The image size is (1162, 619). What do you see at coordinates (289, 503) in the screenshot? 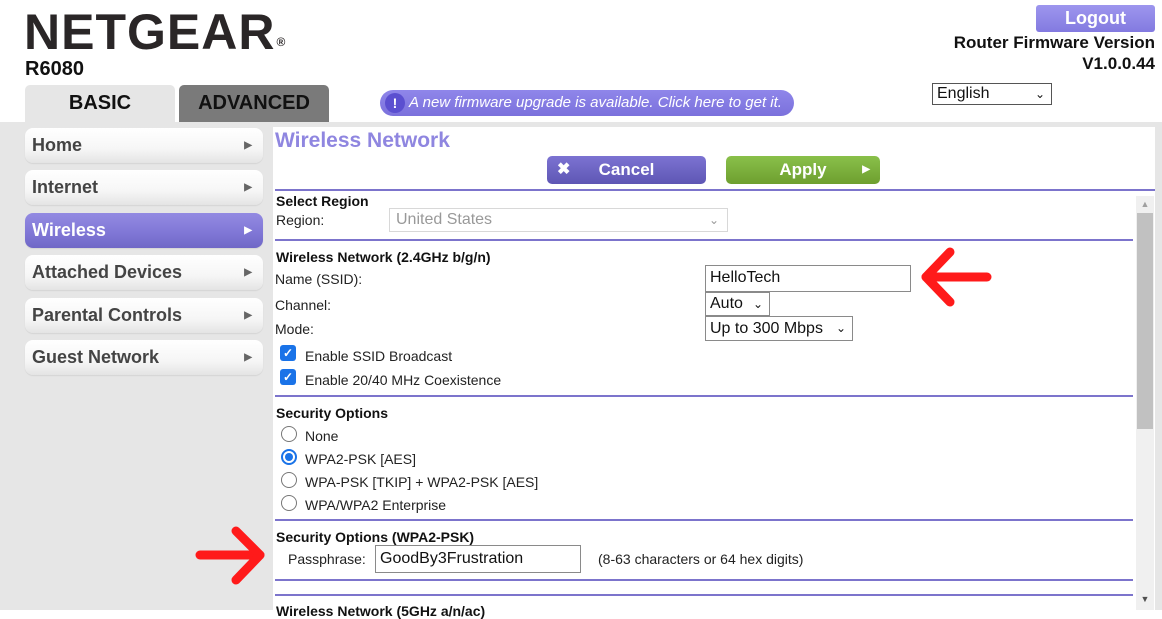
I see `security-enterprise-radio` at bounding box center [289, 503].